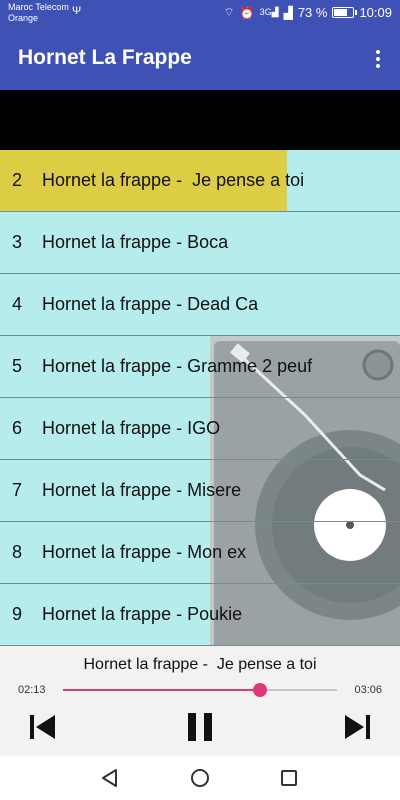 The image size is (400, 800). Describe the element at coordinates (200, 120) in the screenshot. I see `ad-banner` at that location.